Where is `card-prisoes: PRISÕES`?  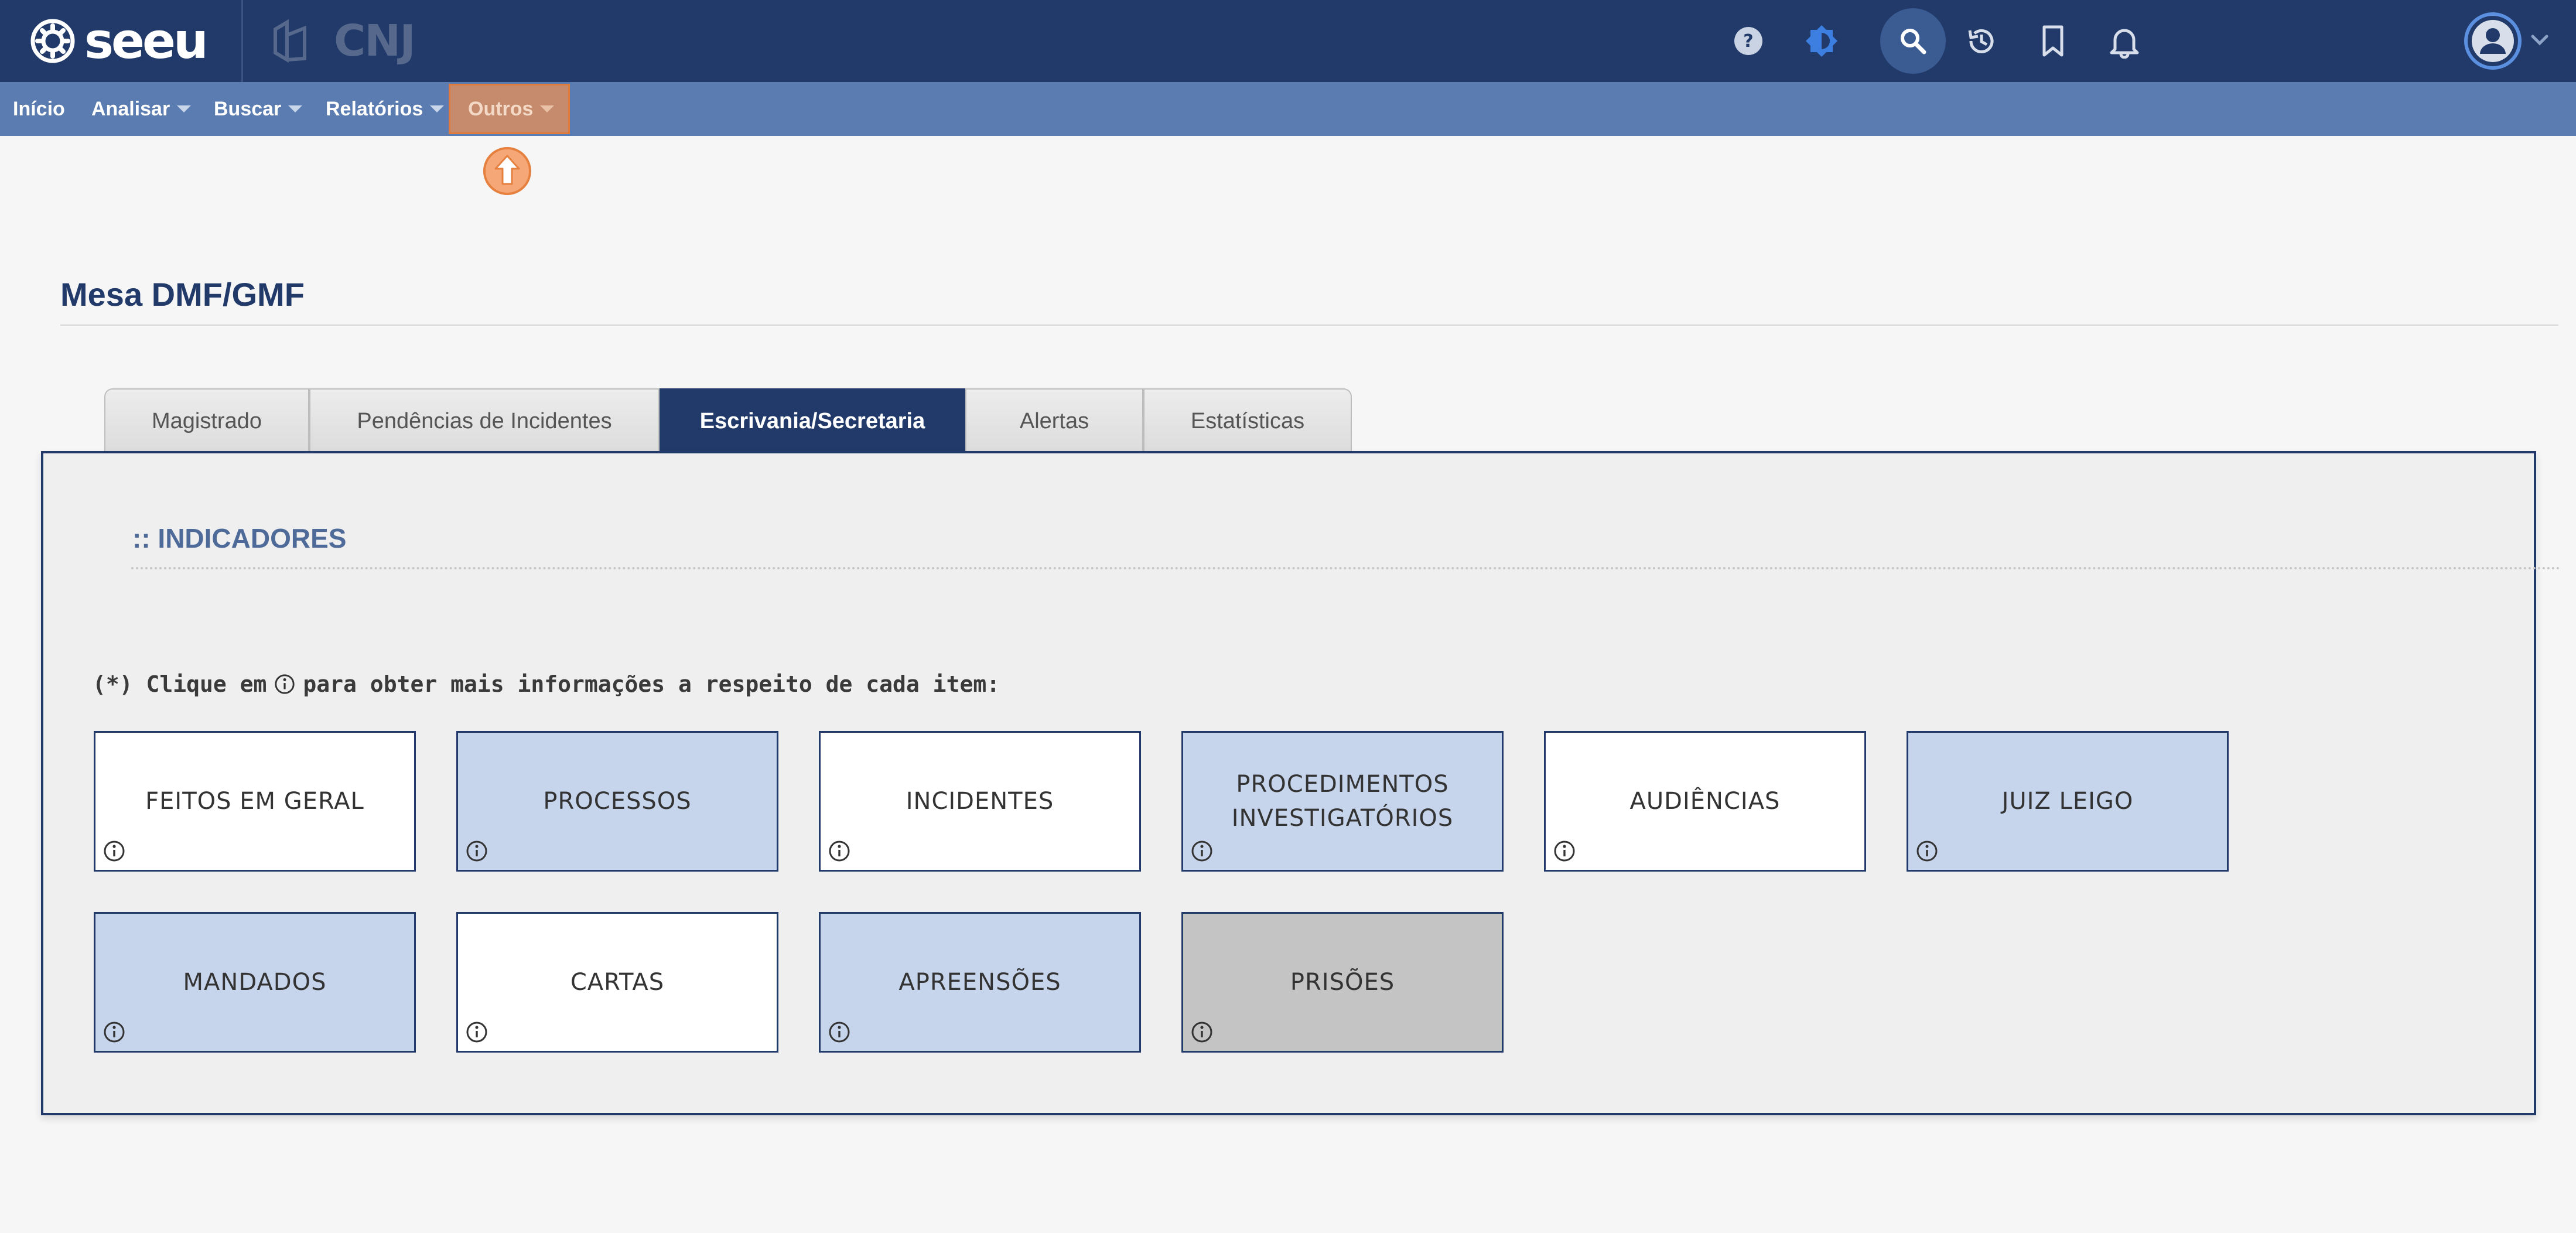
card-prisoes: PRISÕES is located at coordinates (1342, 983).